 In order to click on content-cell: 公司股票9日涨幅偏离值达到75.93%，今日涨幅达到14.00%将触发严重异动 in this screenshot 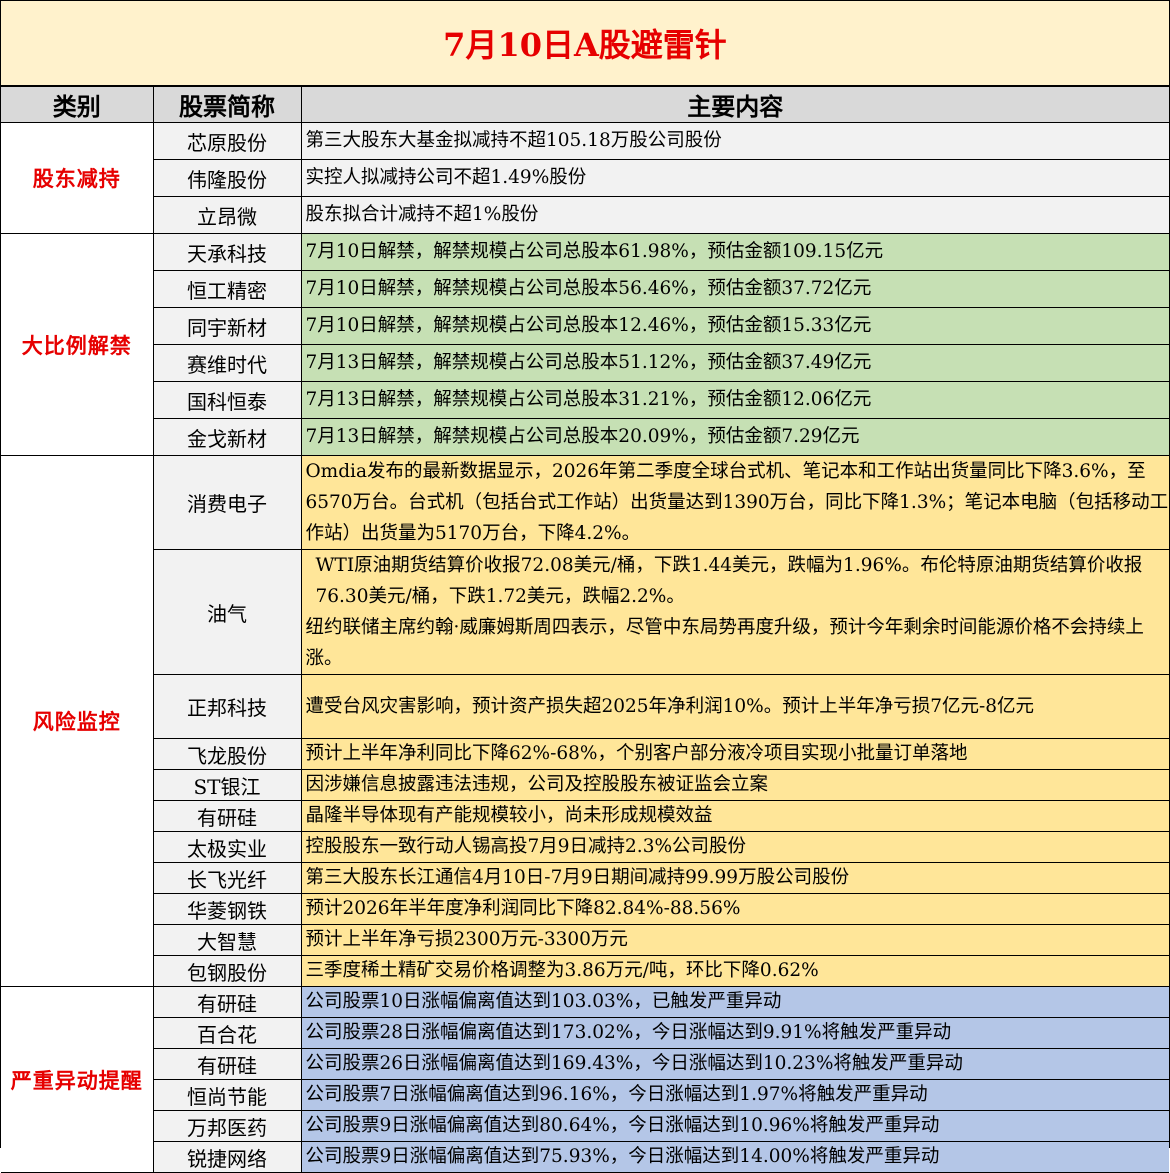, I will do `click(734, 1157)`.